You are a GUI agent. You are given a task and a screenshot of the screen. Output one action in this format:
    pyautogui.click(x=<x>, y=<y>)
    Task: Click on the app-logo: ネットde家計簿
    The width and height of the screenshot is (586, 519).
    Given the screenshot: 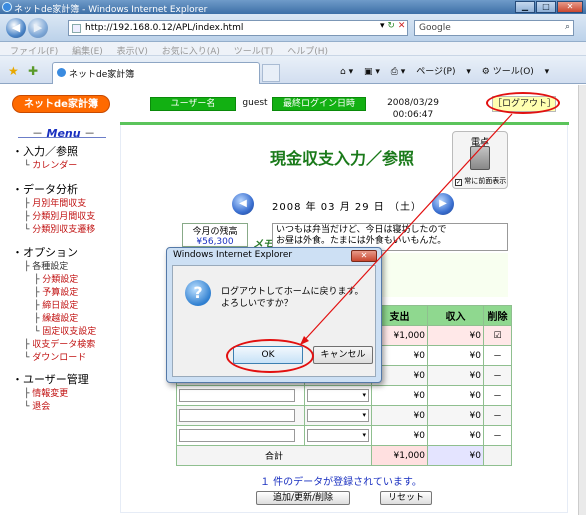 What is the action you would take?
    pyautogui.click(x=61, y=104)
    